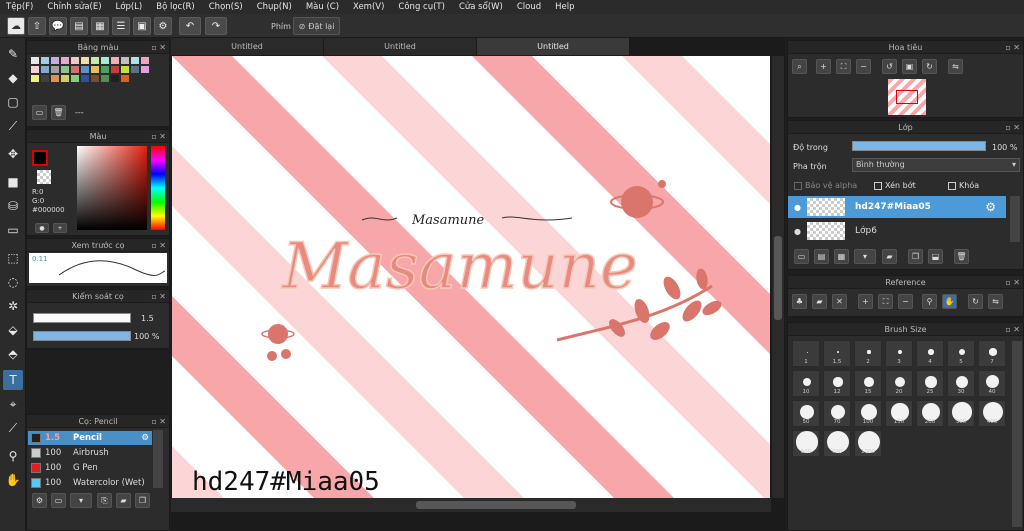 The width and height of the screenshot is (1024, 531). I want to click on brush-size-cell: 50, so click(806, 413).